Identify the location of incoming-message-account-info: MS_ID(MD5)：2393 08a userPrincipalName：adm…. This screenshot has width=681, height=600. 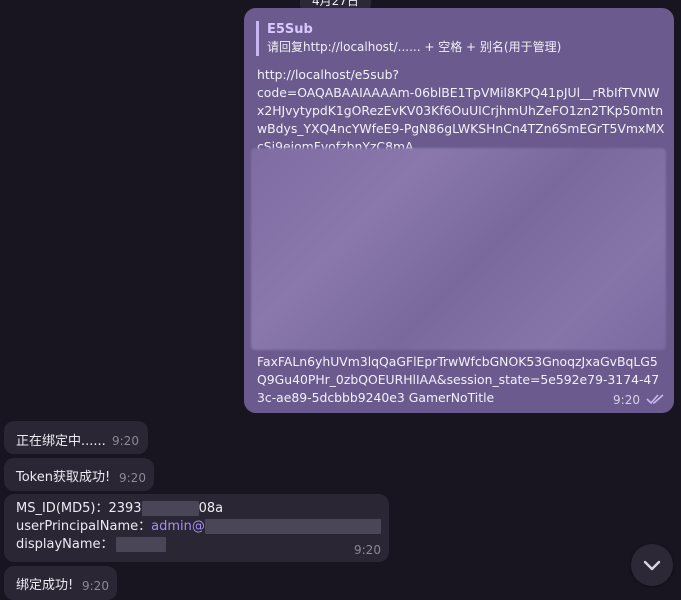
(196, 528).